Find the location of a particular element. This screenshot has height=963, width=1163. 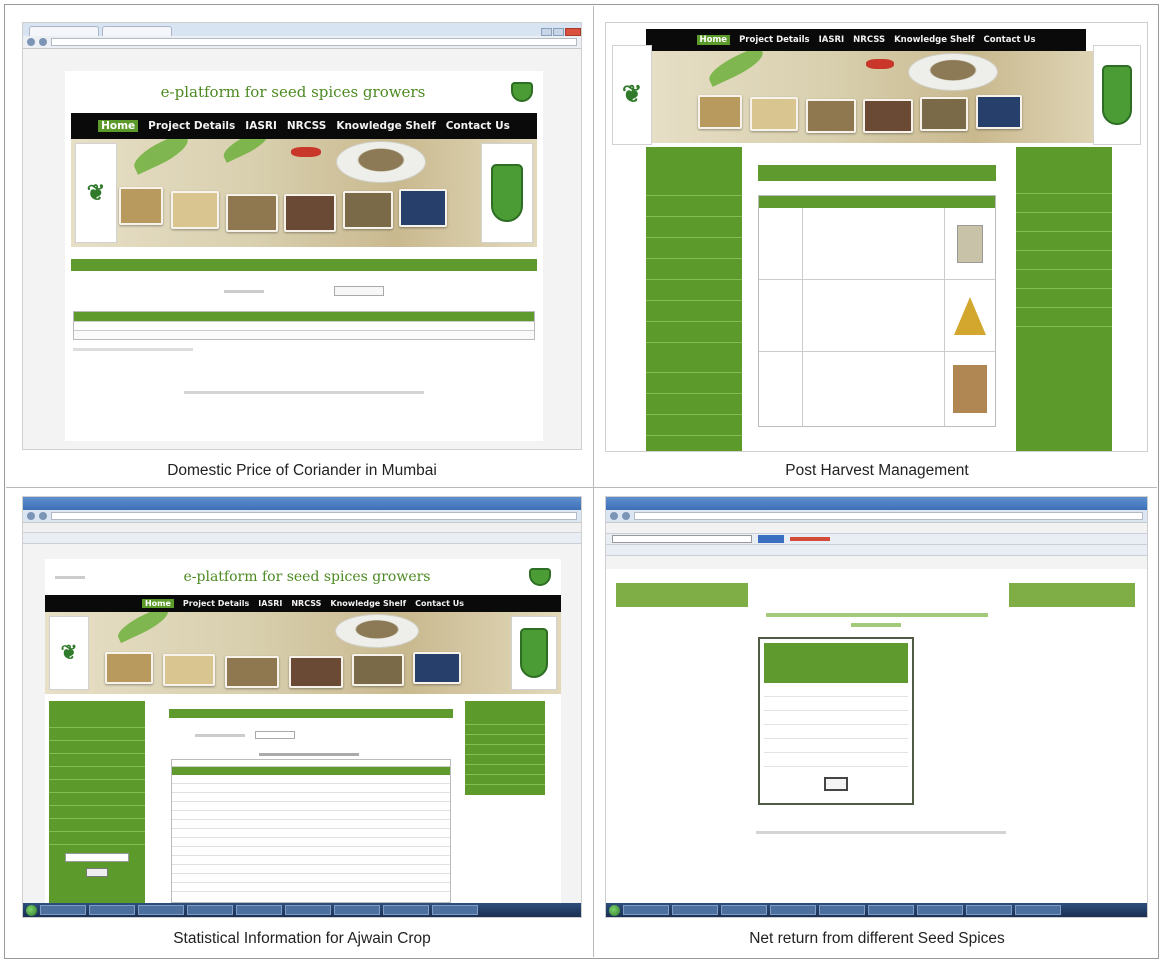

toolbar-search-button is located at coordinates (771, 539).